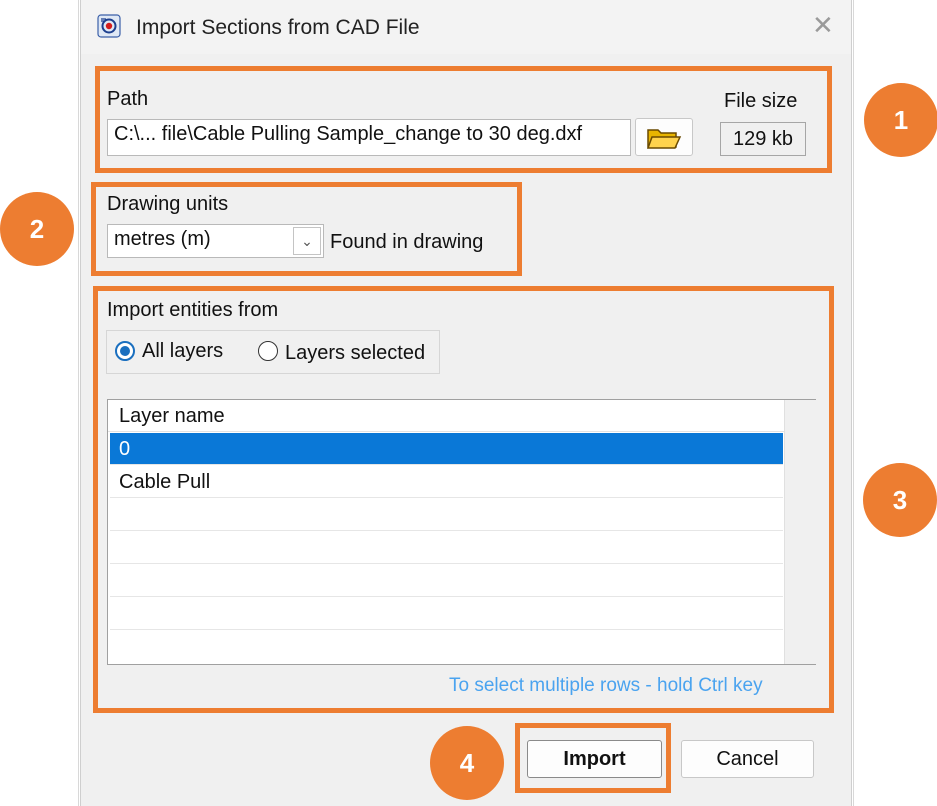  What do you see at coordinates (593, 758) in the screenshot?
I see `annotation-box-import` at bounding box center [593, 758].